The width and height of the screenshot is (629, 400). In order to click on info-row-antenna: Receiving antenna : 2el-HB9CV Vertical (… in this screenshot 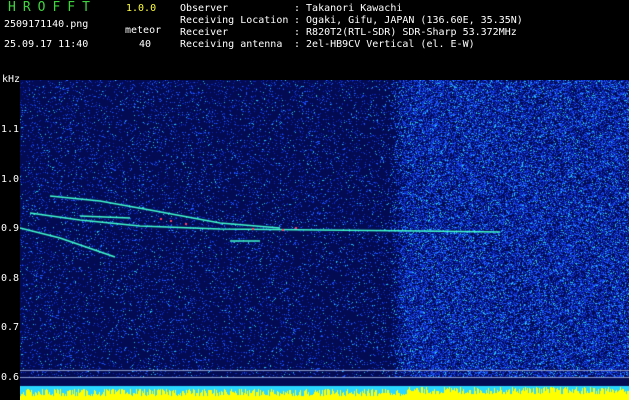, I will do `click(351, 45)`.